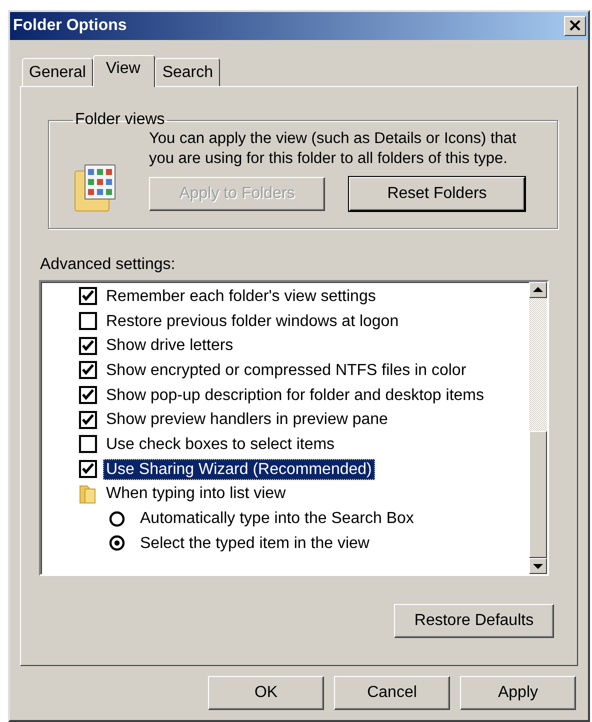 This screenshot has width=592, height=722. Describe the element at coordinates (120, 120) in the screenshot. I see `group-title: Folder views` at that location.